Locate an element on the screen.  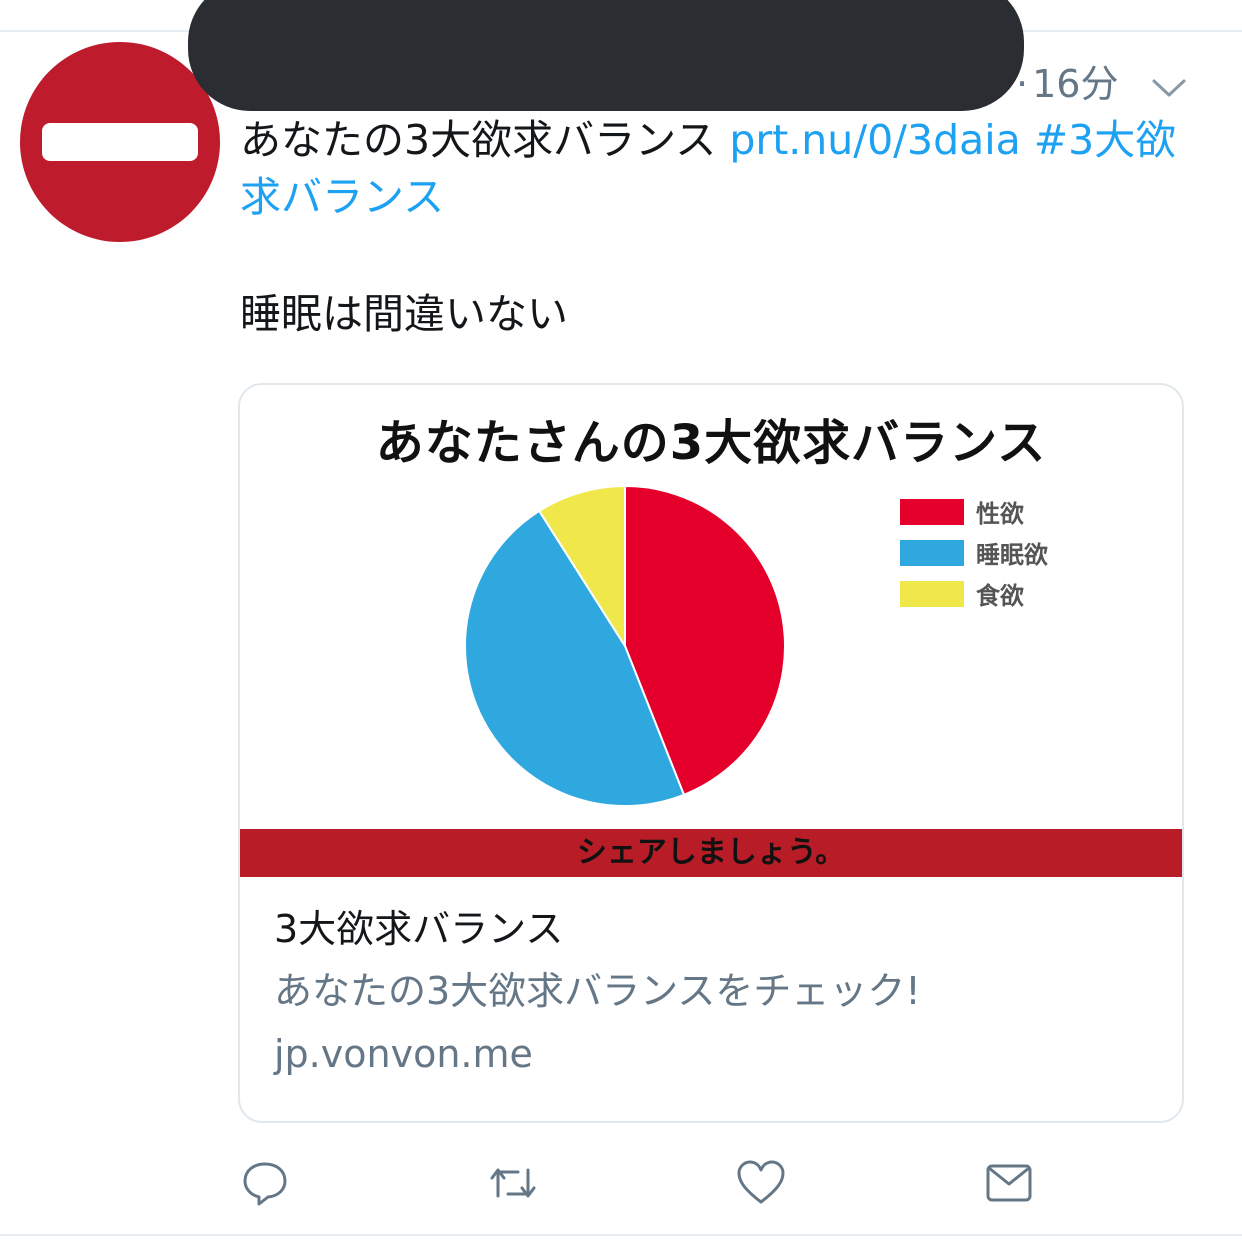
legend-label: 食欲 is located at coordinates (1000, 596).